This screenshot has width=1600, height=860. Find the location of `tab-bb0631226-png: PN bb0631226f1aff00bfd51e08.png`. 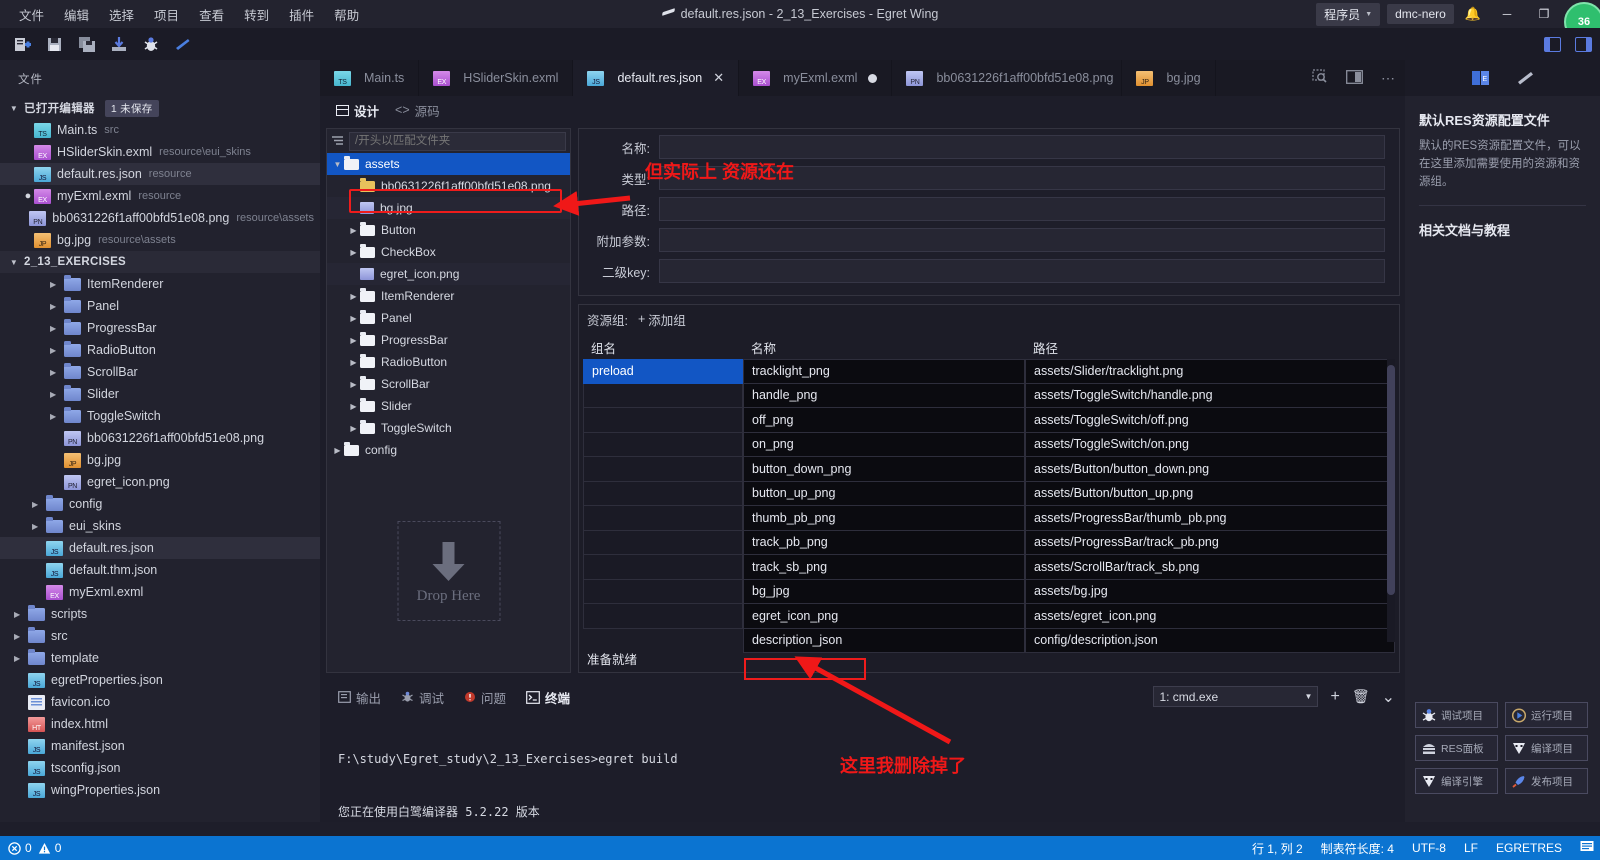

tab-bb0631226-png: PN bb0631226f1aff00bfd51e08.png is located at coordinates (1007, 78).